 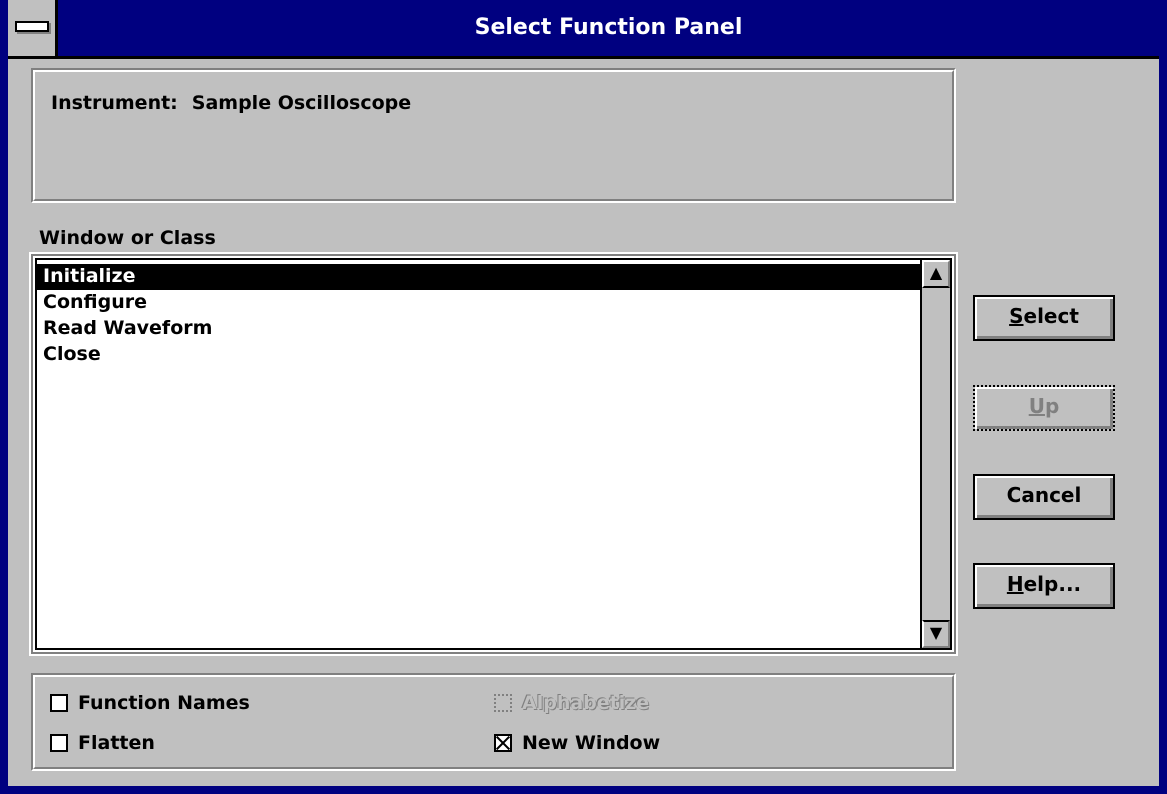 I want to click on select-label-rest: elect, so click(x=1051, y=316).